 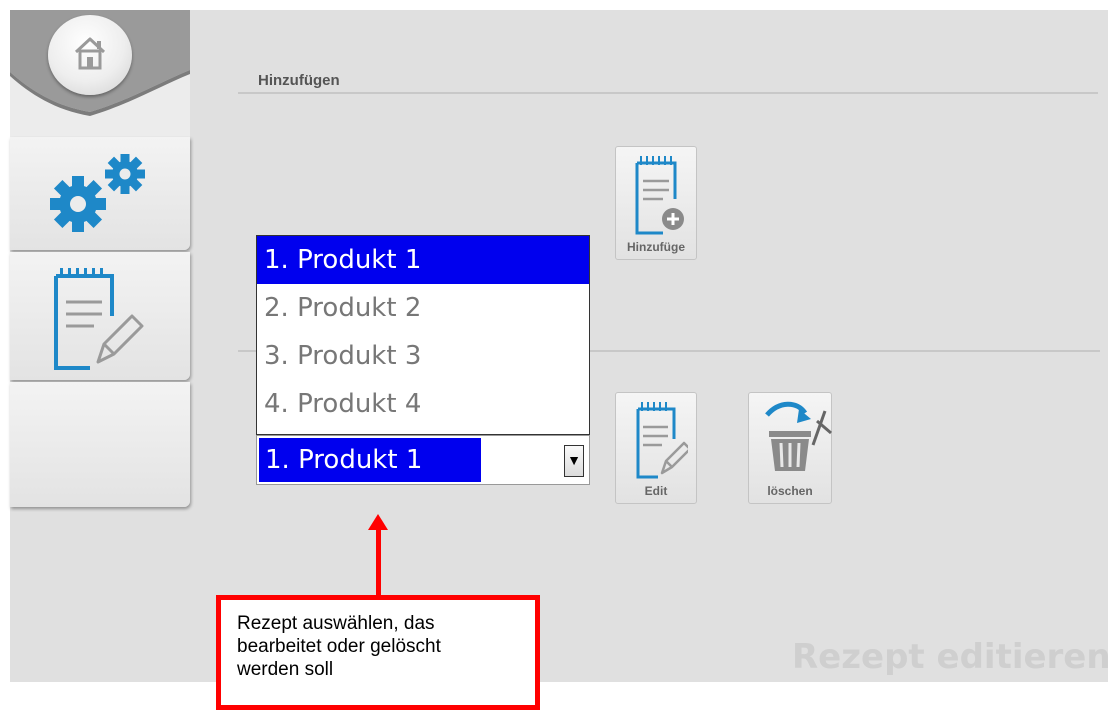 I want to click on sidebar-tab-recipe-edit, so click(x=100, y=316).